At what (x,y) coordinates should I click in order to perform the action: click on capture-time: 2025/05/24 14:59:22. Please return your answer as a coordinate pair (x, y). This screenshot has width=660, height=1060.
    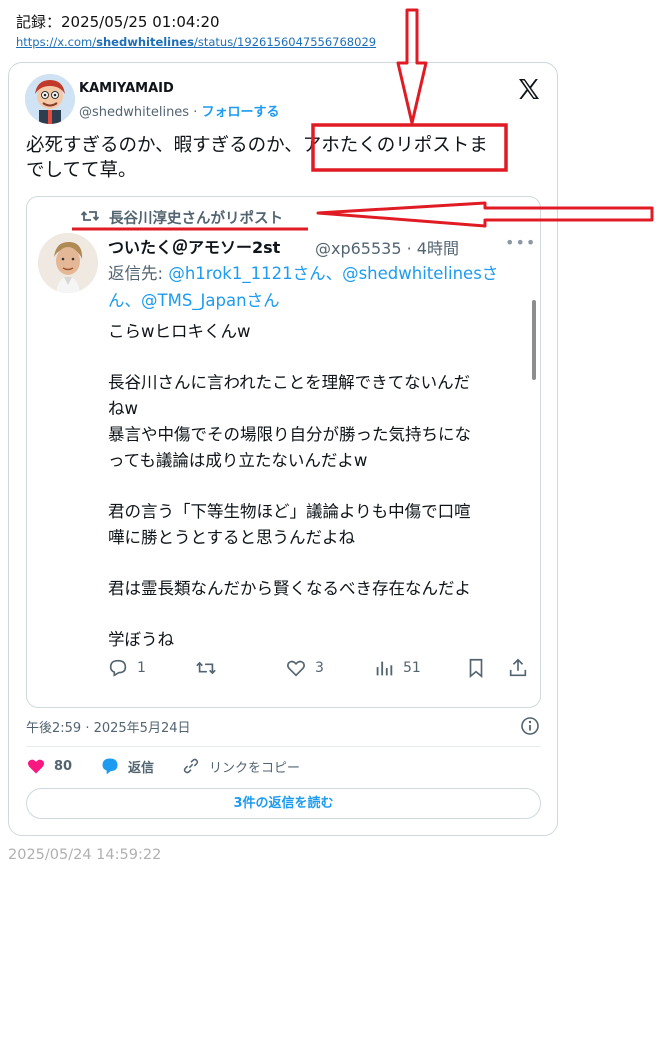
    Looking at the image, I should click on (85, 855).